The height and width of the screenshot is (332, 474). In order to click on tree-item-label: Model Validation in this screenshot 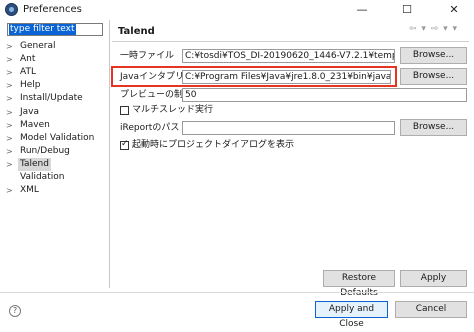, I will do `click(57, 138)`.